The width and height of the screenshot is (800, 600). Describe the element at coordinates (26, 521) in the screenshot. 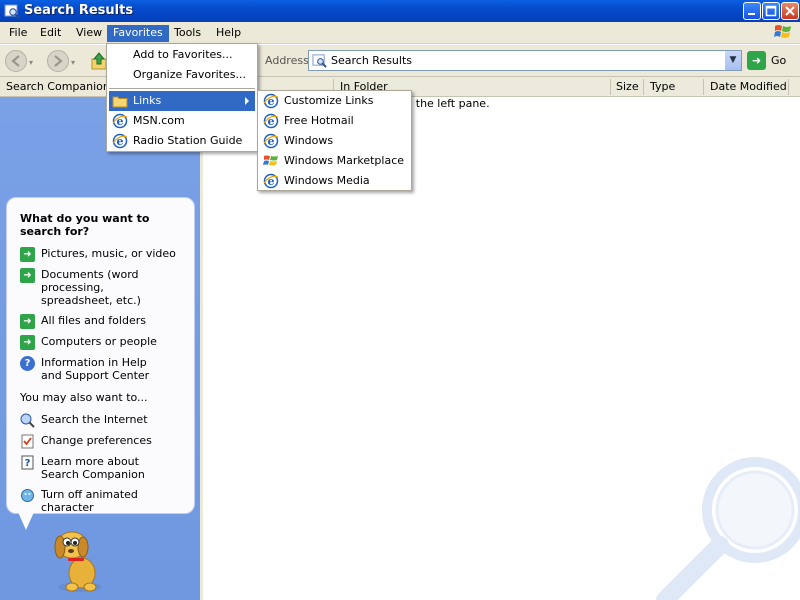

I see `bubble-tail` at that location.